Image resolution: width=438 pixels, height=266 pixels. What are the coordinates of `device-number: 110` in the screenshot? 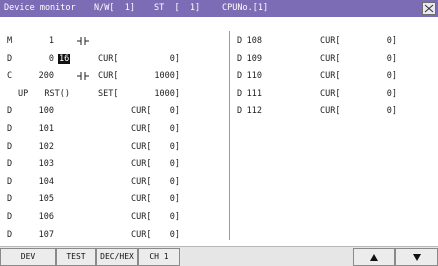 It's located at (254, 76).